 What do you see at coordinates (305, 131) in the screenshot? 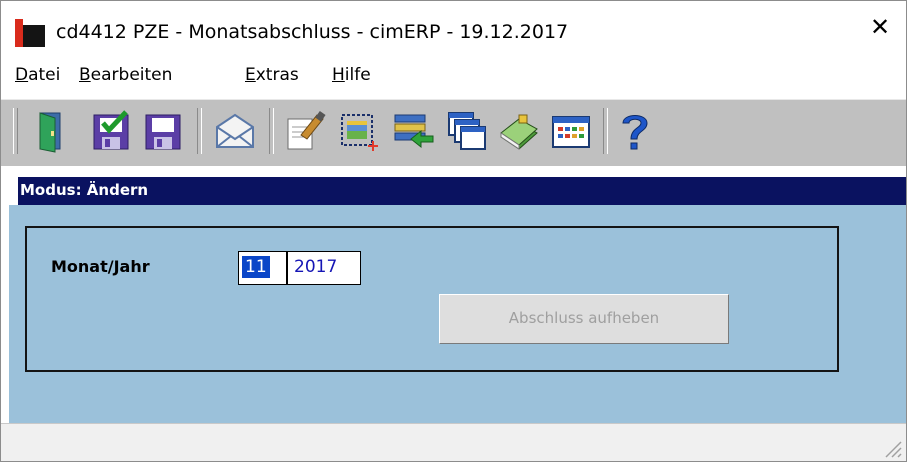
I see `edit-document-icon` at bounding box center [305, 131].